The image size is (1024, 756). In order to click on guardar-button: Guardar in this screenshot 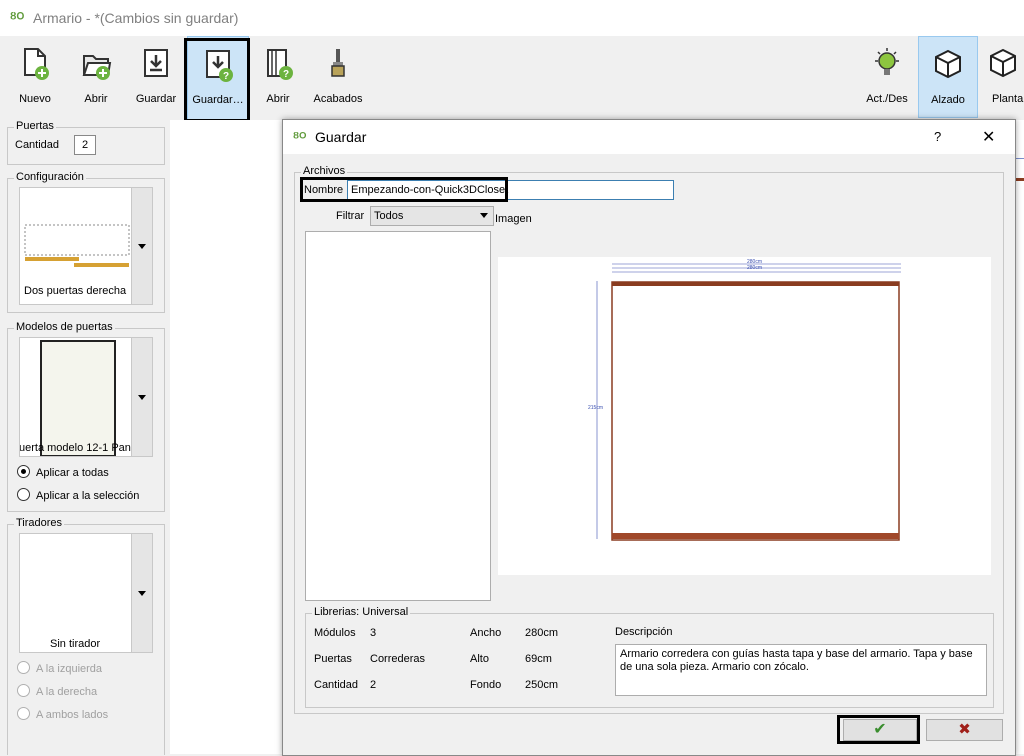, I will do `click(156, 76)`.